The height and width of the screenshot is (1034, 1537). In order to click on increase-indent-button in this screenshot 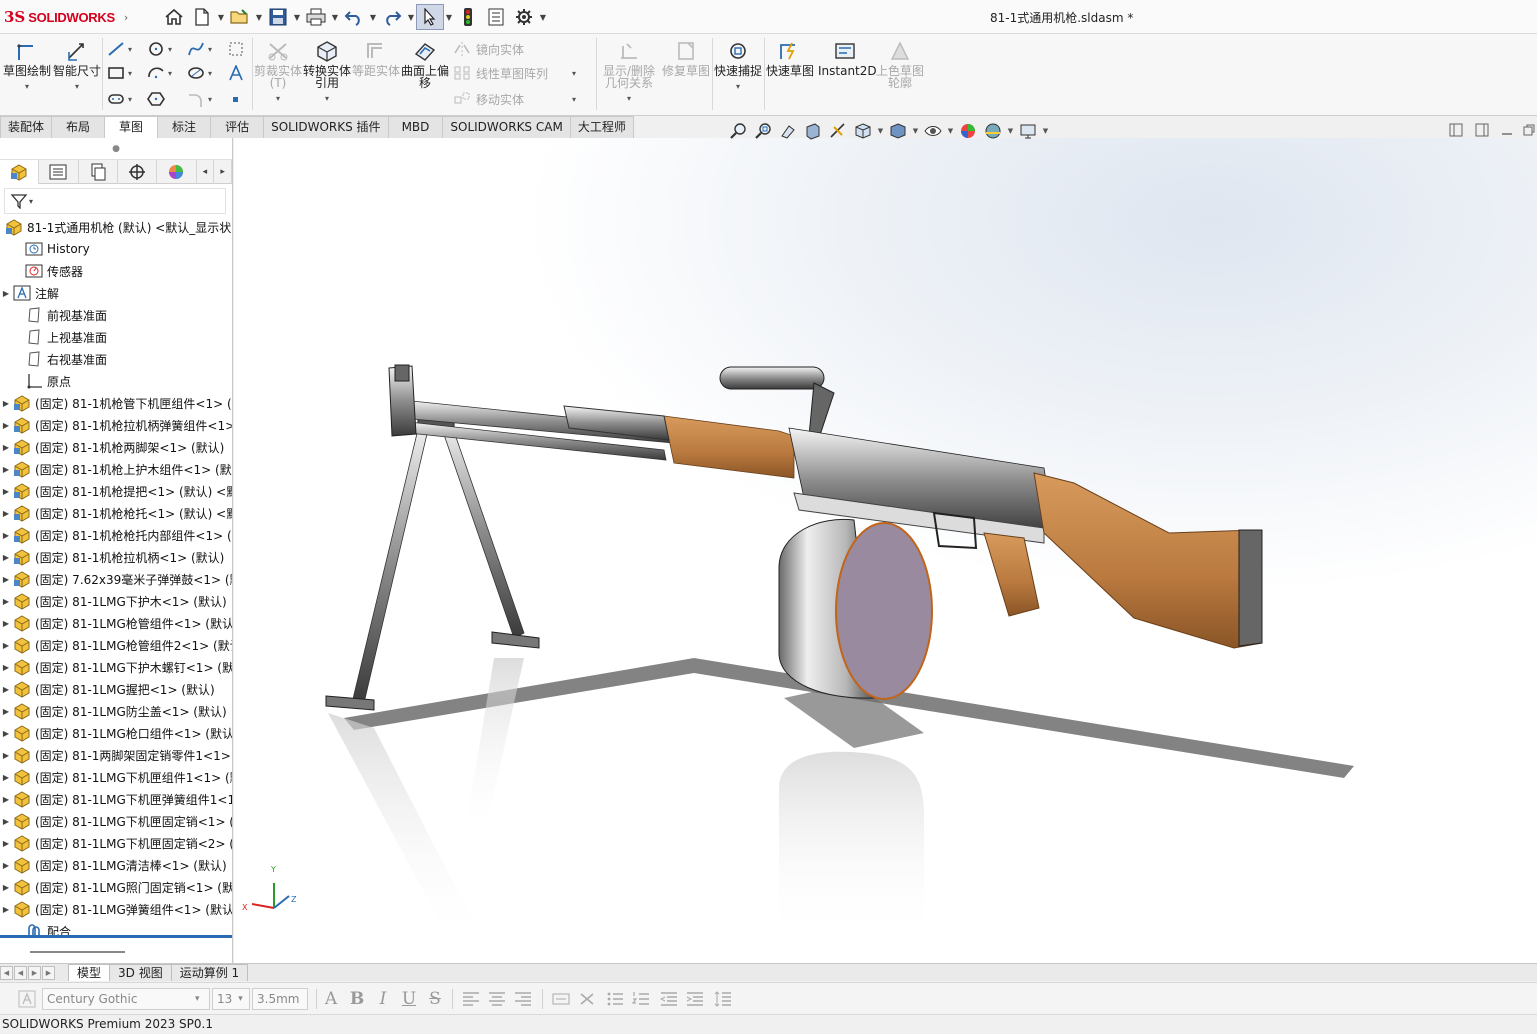, I will do `click(695, 999)`.